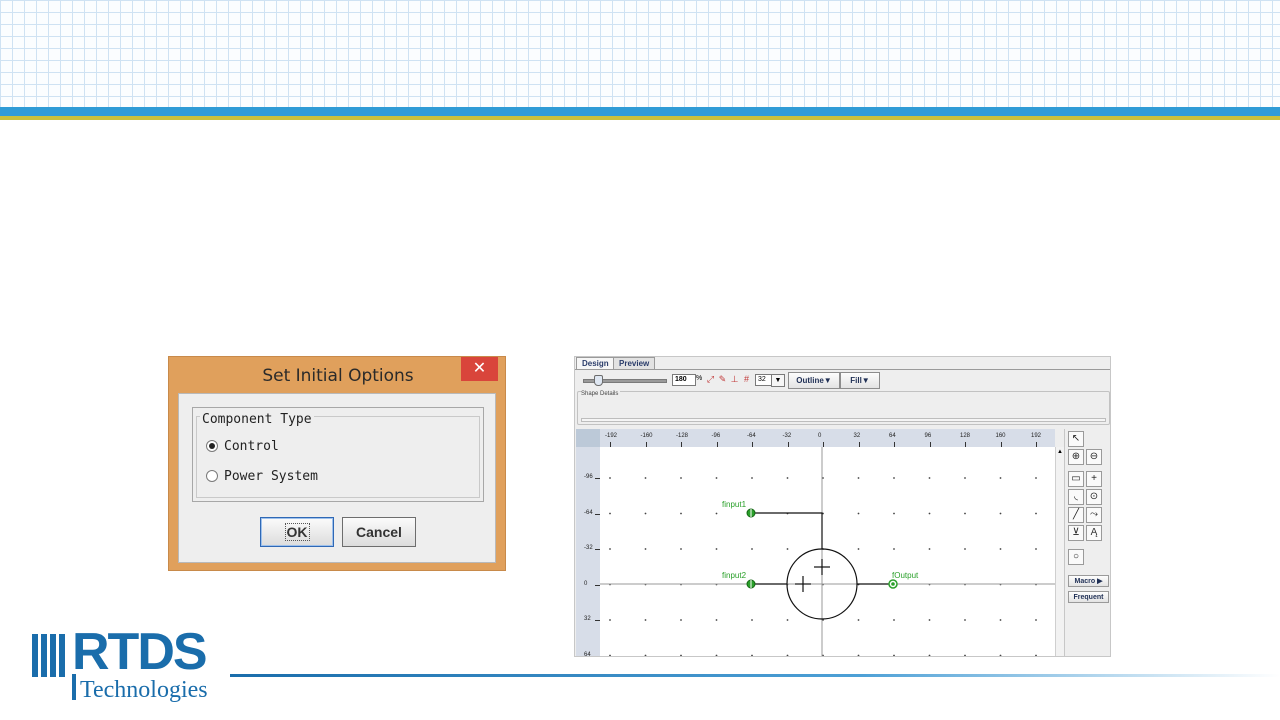 The image size is (1280, 720). What do you see at coordinates (379, 532) in the screenshot?
I see `cancel-button: Cancel` at bounding box center [379, 532].